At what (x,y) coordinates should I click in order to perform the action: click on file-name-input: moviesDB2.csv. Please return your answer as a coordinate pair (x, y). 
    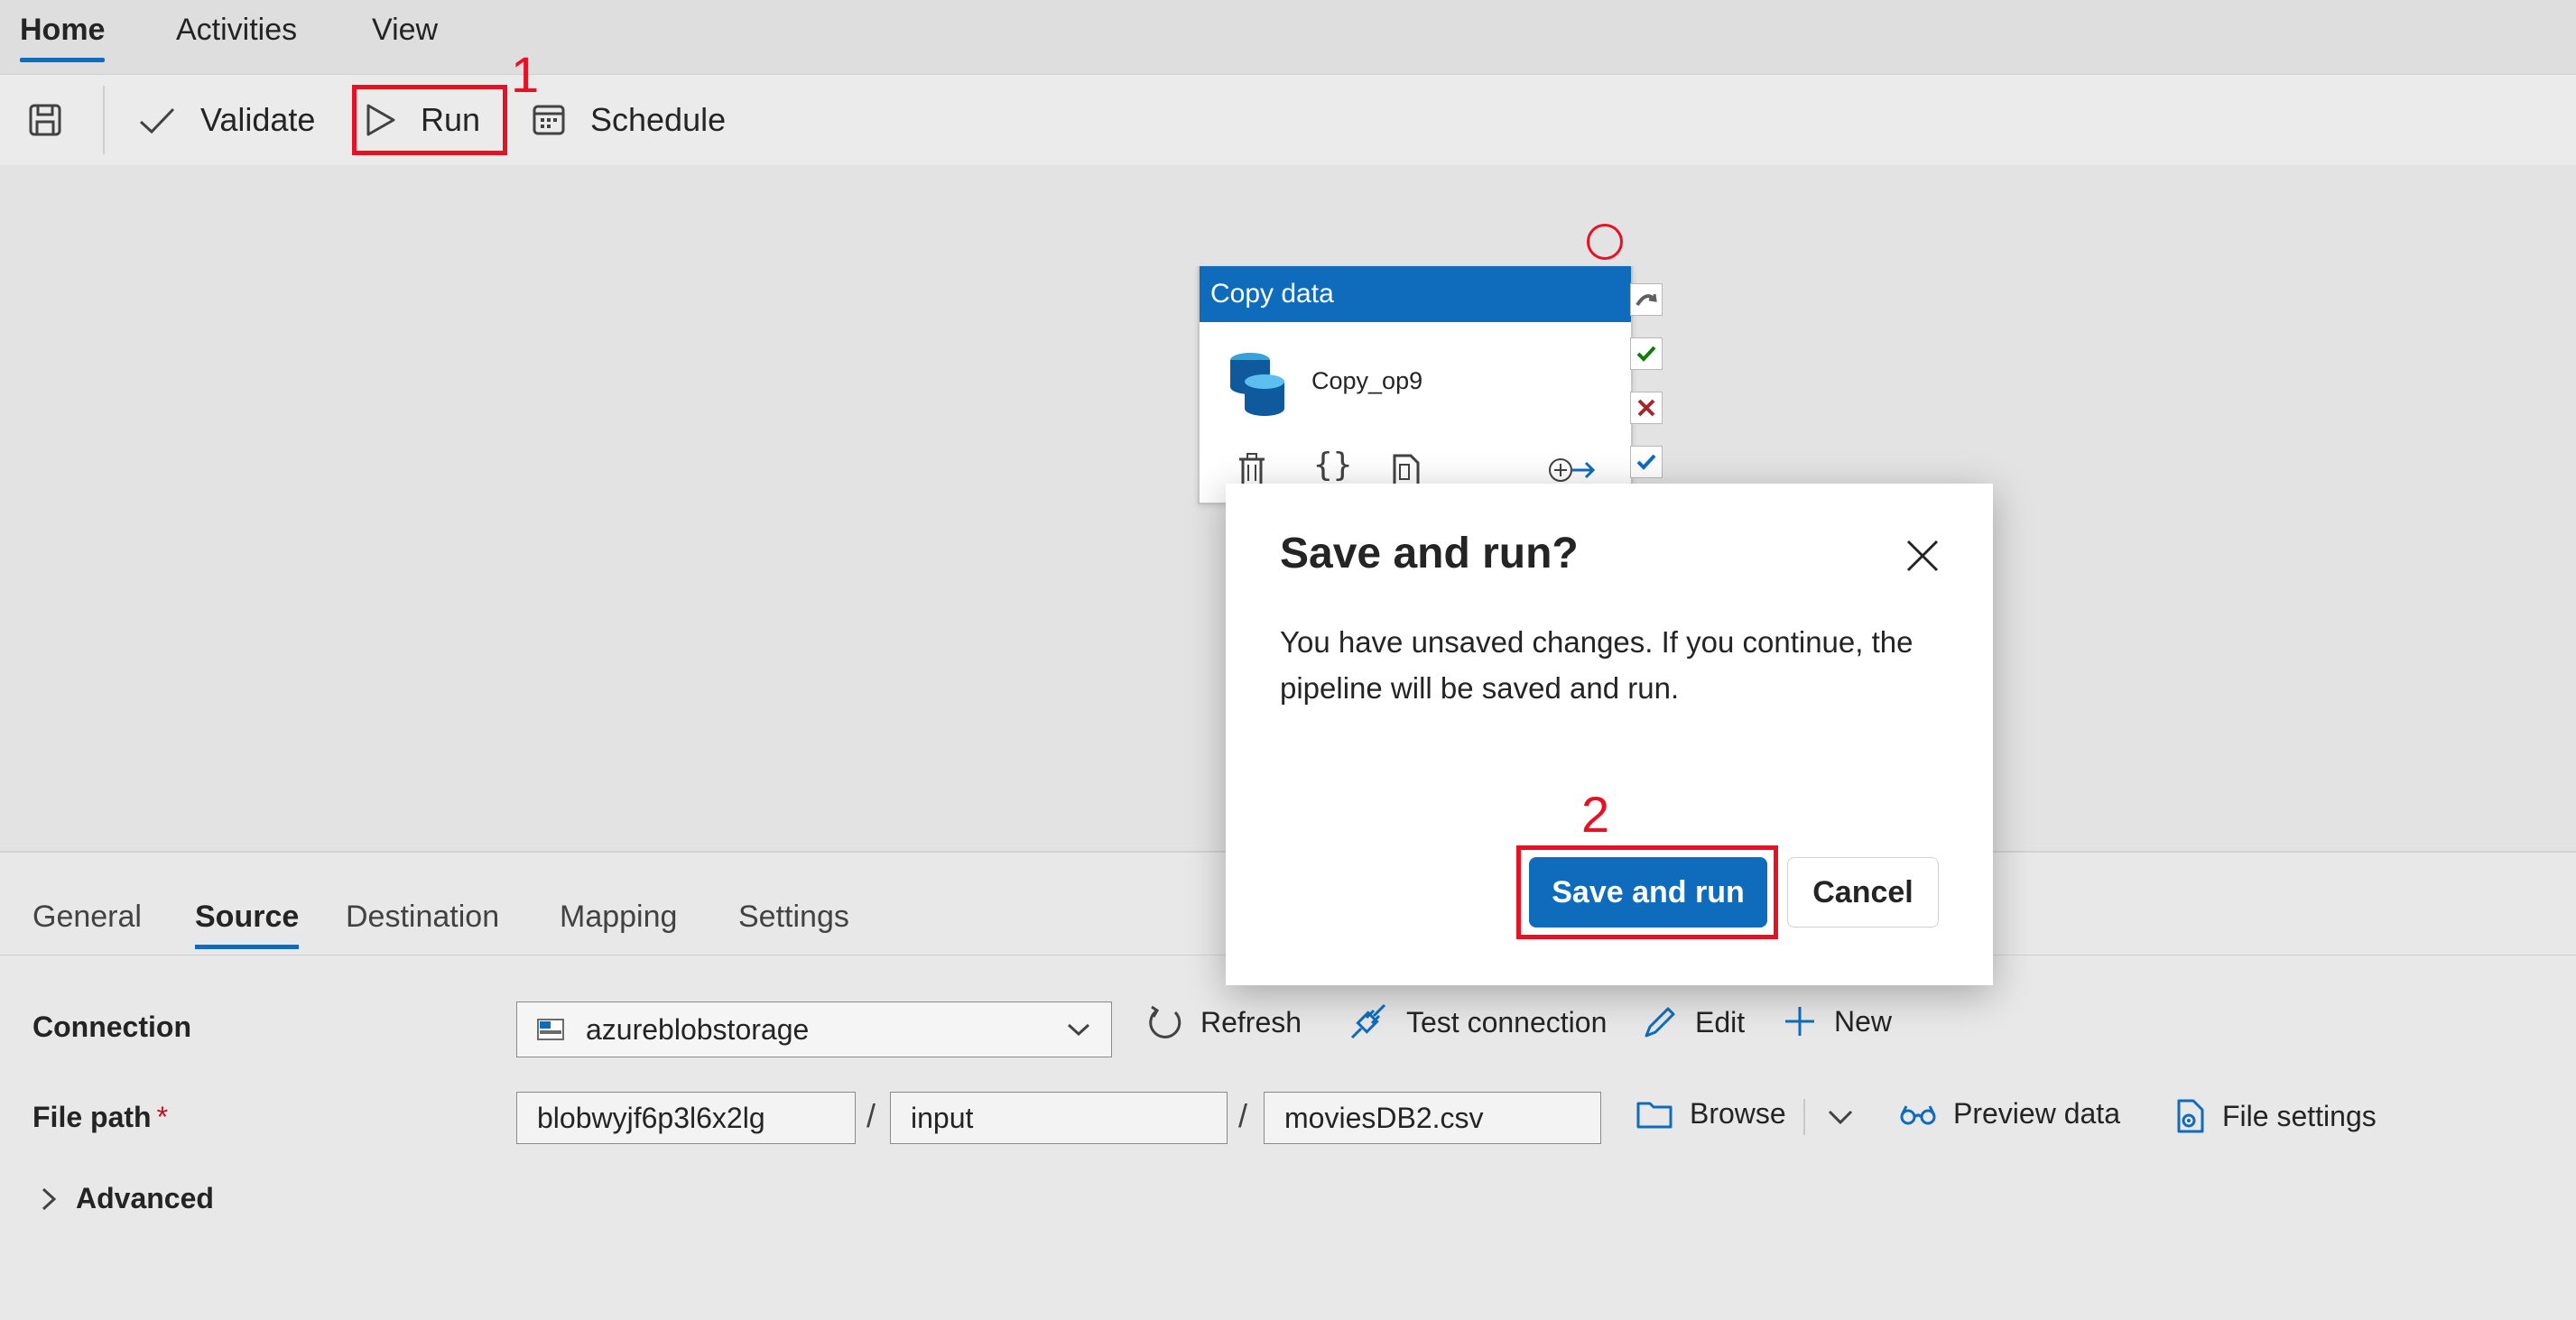
    Looking at the image, I should click on (1433, 1118).